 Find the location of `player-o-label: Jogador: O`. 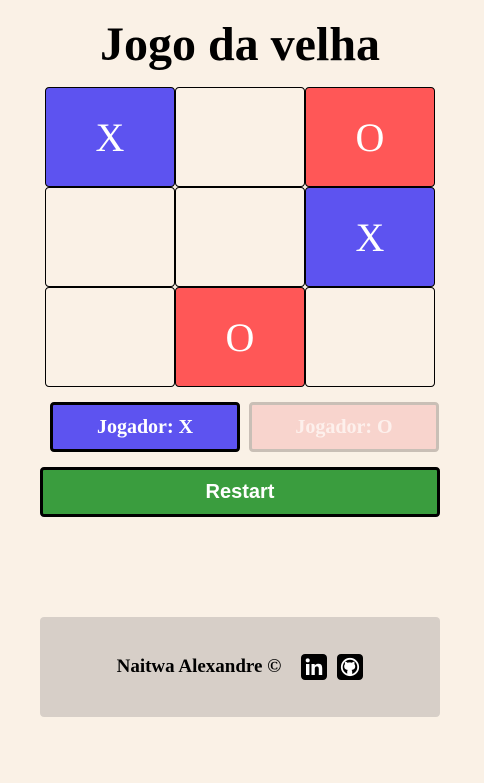

player-o-label: Jogador: O is located at coordinates (344, 426).